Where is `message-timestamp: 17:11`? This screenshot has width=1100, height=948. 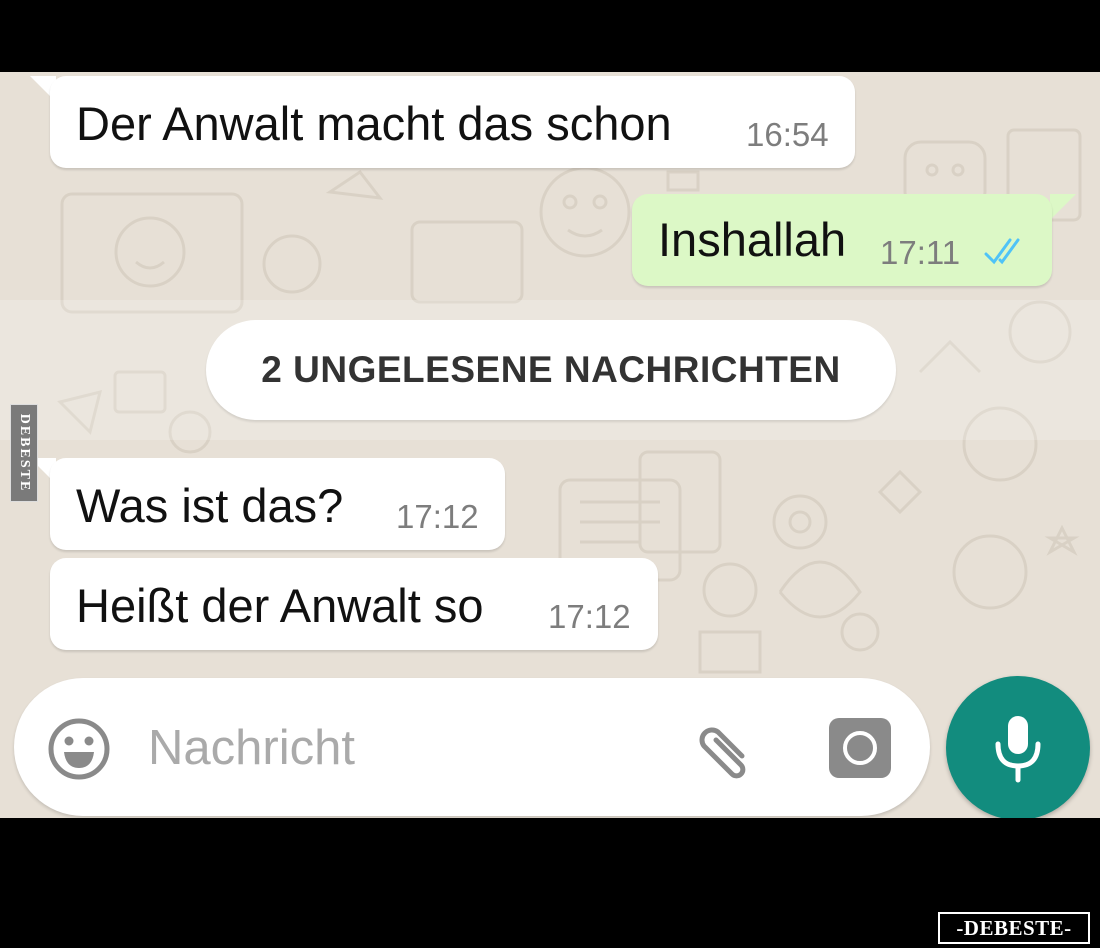 message-timestamp: 17:11 is located at coordinates (920, 252).